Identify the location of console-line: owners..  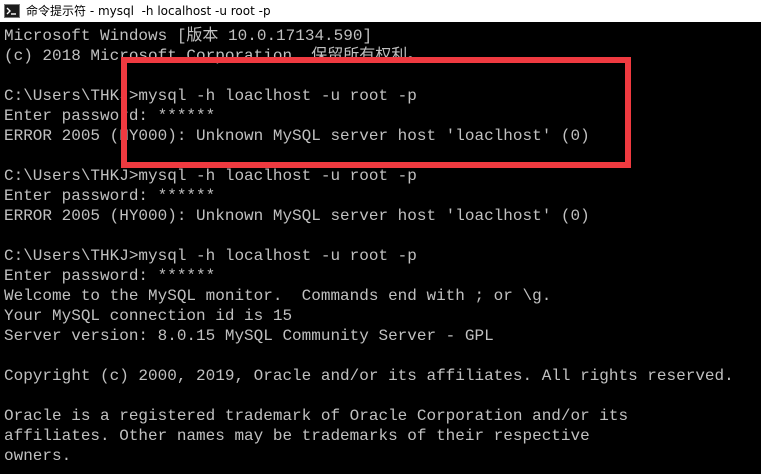
(38, 456).